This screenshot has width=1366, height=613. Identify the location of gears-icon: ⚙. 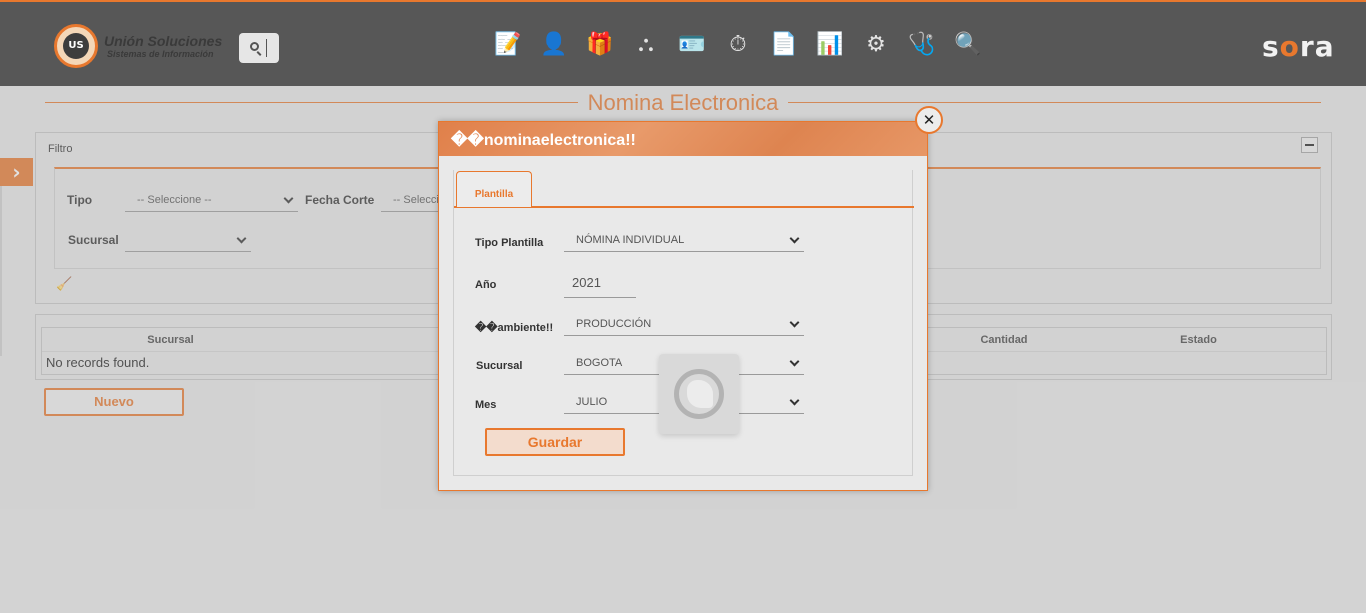
(876, 45).